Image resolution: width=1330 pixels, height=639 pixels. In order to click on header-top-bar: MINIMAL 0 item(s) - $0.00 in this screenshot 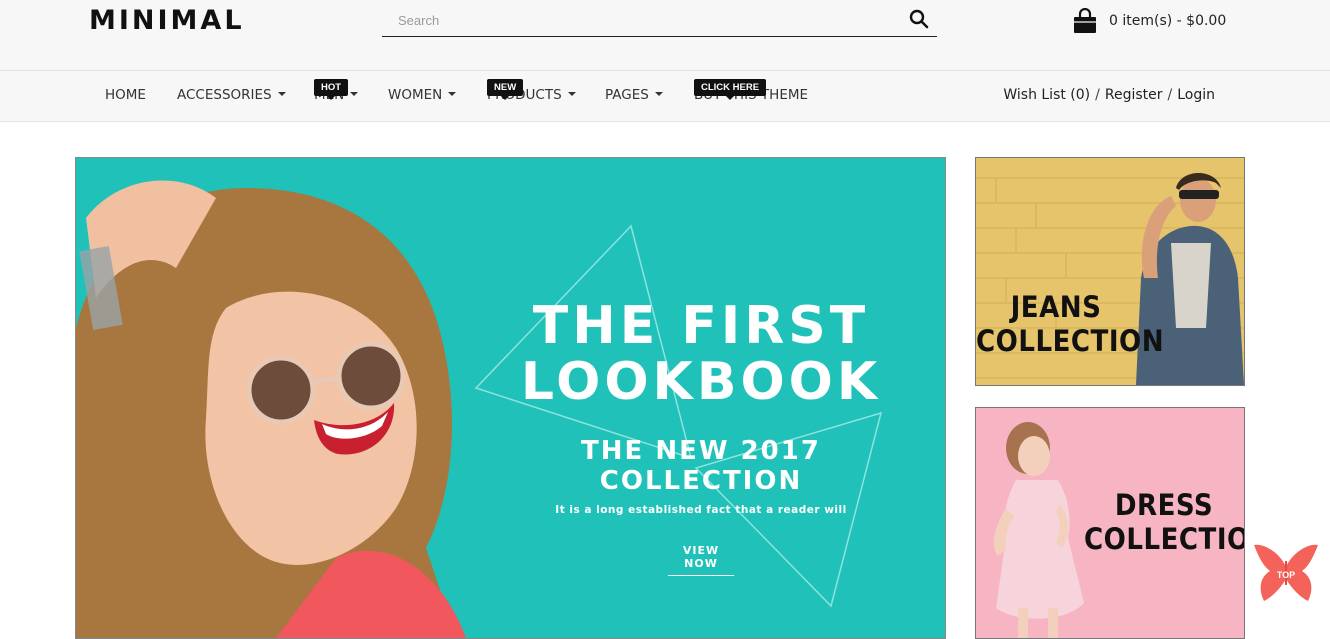, I will do `click(665, 35)`.